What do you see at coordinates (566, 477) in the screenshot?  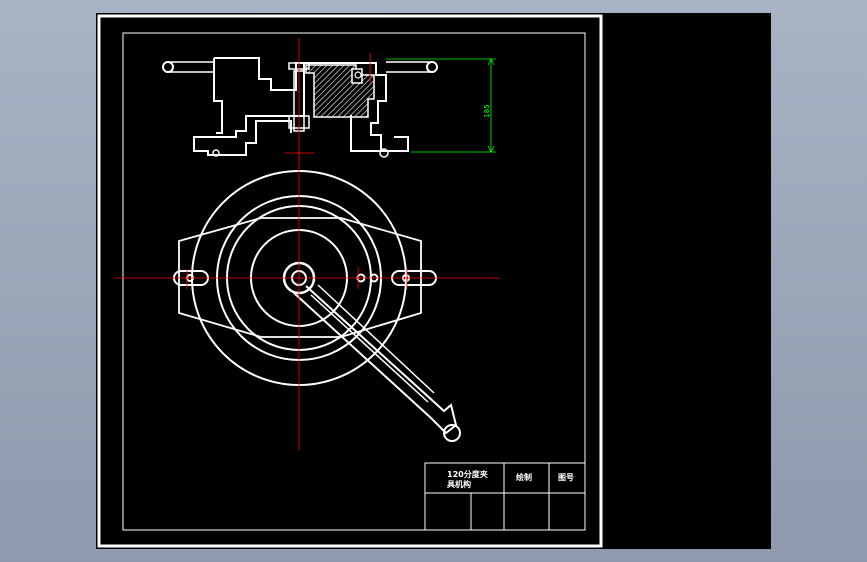 I see `title-figure-no-label: 图号` at bounding box center [566, 477].